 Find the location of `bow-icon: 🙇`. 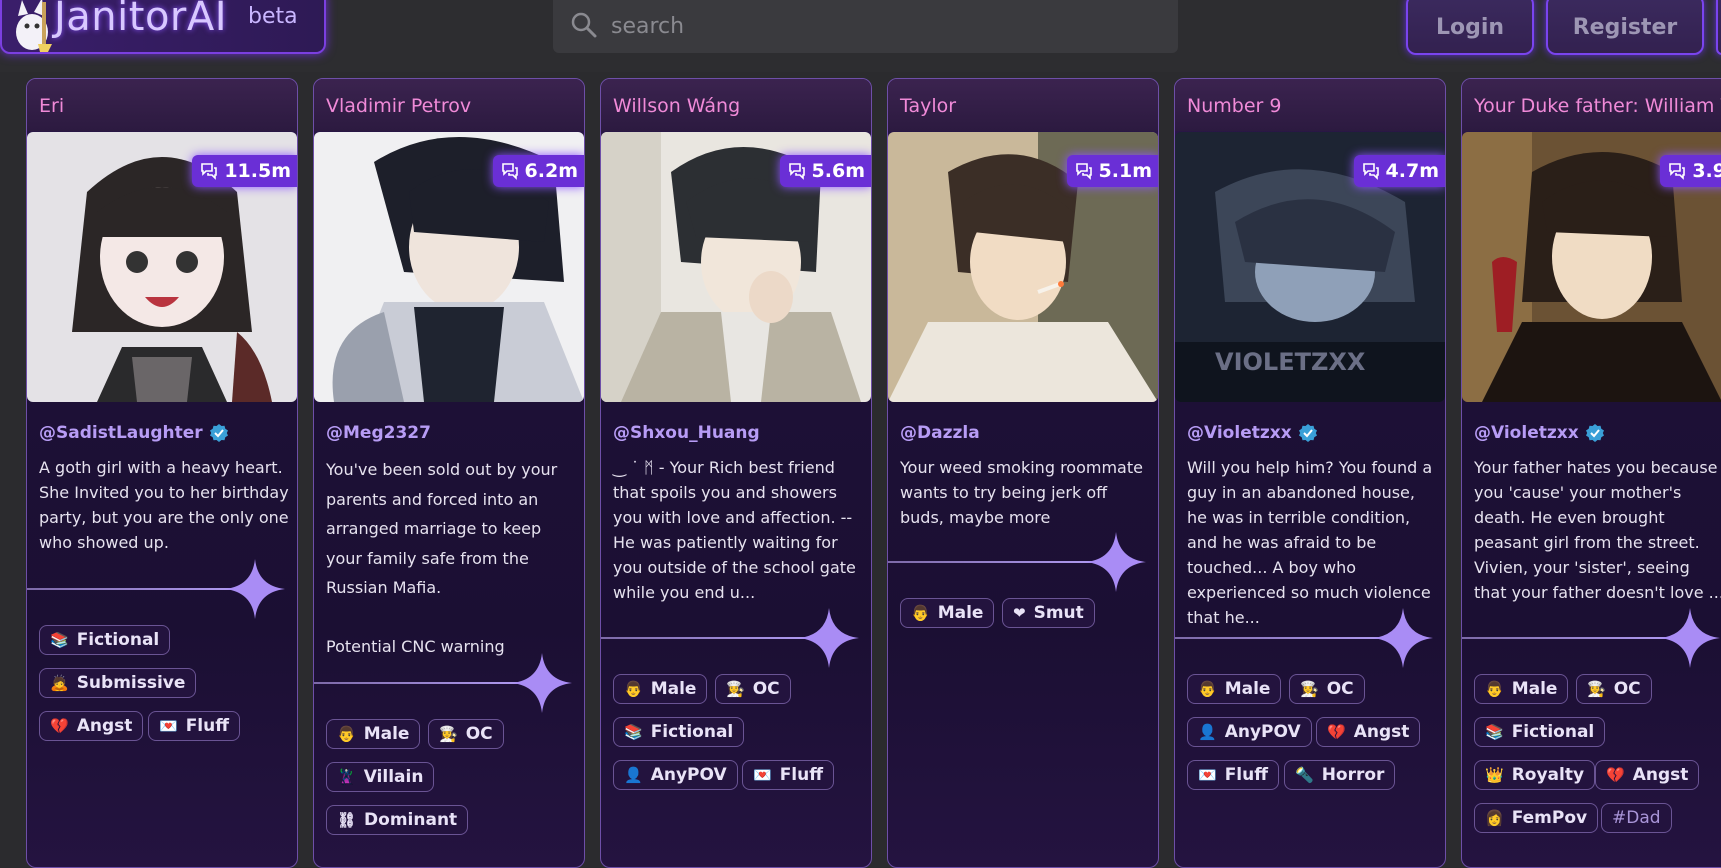

bow-icon: 🙇 is located at coordinates (59, 683).